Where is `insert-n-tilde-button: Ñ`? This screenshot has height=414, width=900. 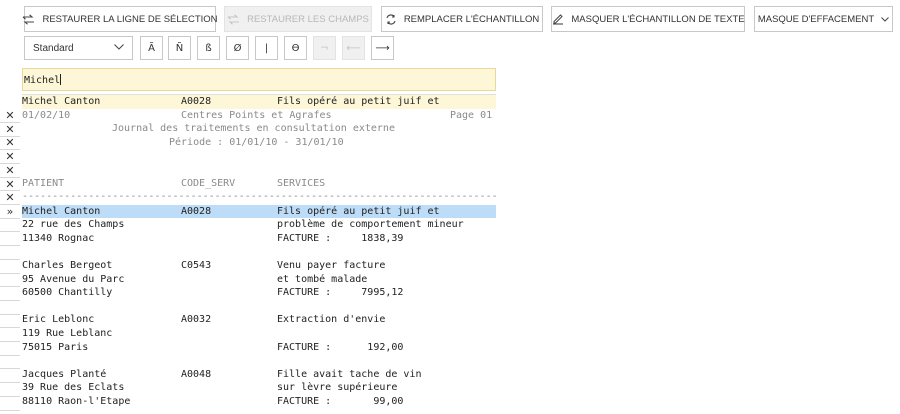
insert-n-tilde-button: Ñ is located at coordinates (179, 48).